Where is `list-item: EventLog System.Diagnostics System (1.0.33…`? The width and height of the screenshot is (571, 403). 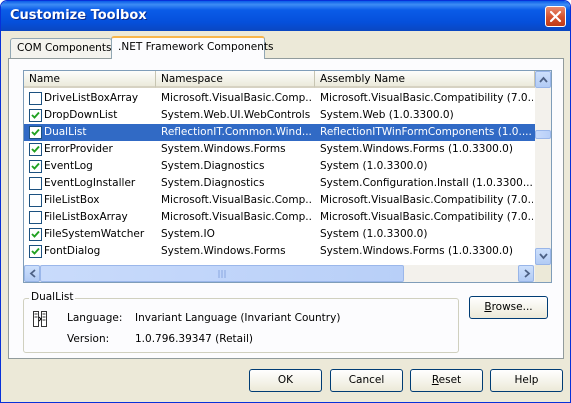 list-item: EventLog System.Diagnostics System (1.0.33… is located at coordinates (279, 166).